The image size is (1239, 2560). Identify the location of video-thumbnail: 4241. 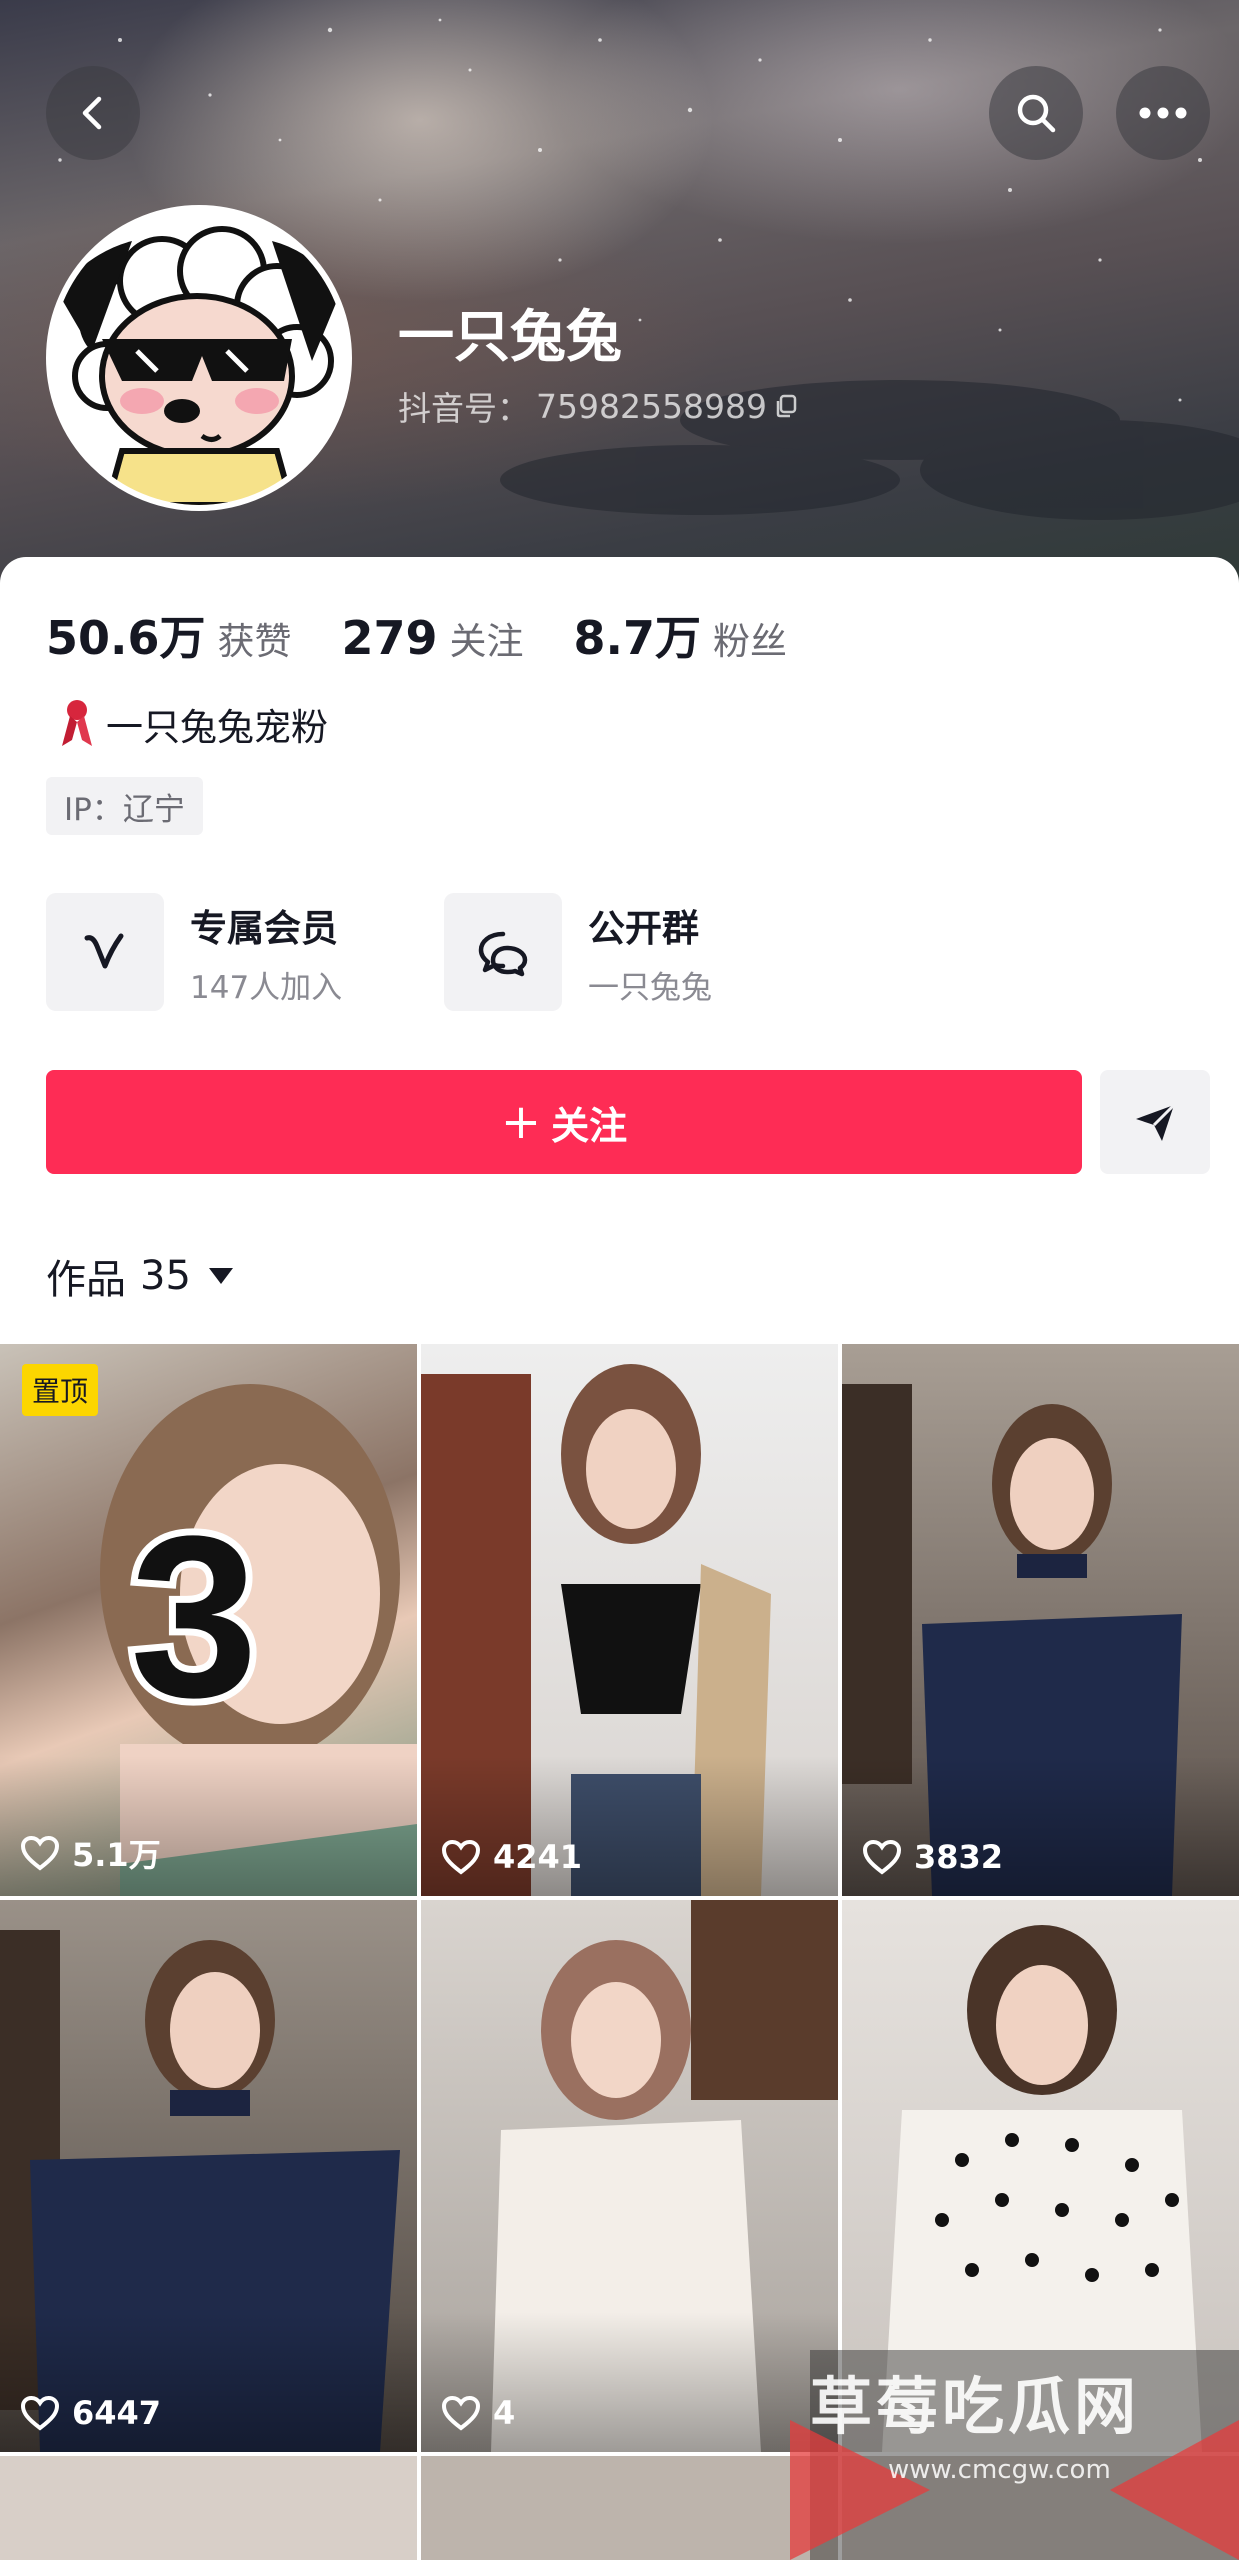
(629, 1620).